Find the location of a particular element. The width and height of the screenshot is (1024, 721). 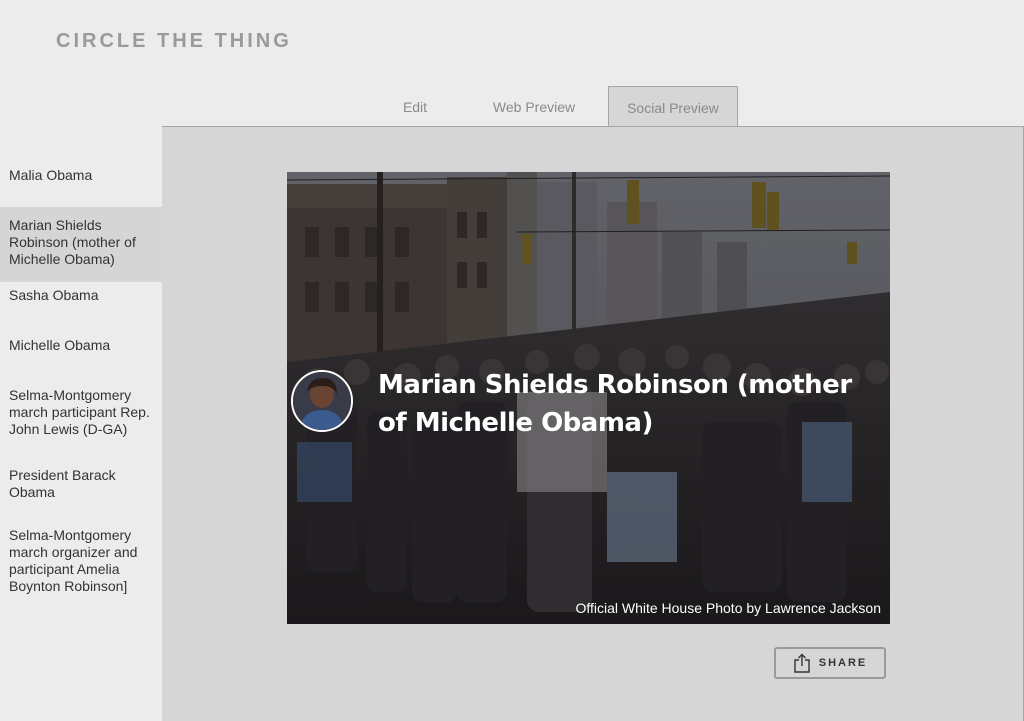

tab-web-preview: Web Preview is located at coordinates (534, 106).